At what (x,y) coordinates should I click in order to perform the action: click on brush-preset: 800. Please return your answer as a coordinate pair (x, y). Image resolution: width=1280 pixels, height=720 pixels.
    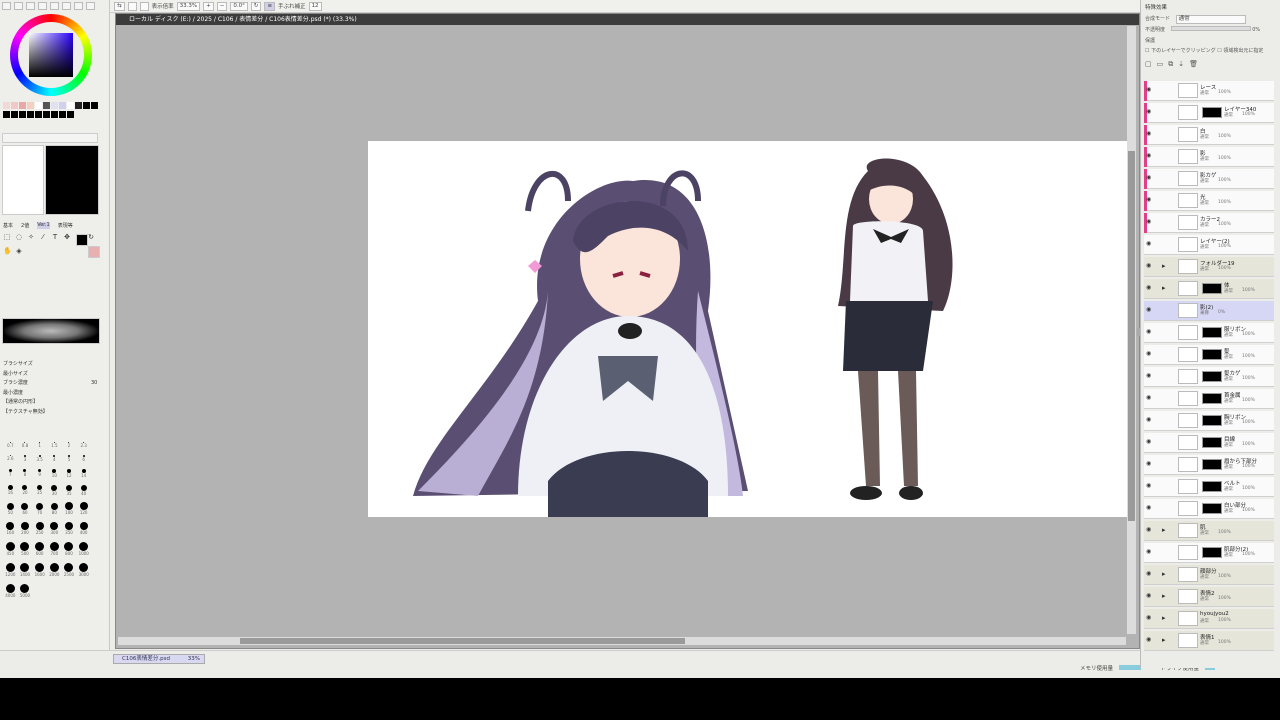
    Looking at the image, I should click on (69, 549).